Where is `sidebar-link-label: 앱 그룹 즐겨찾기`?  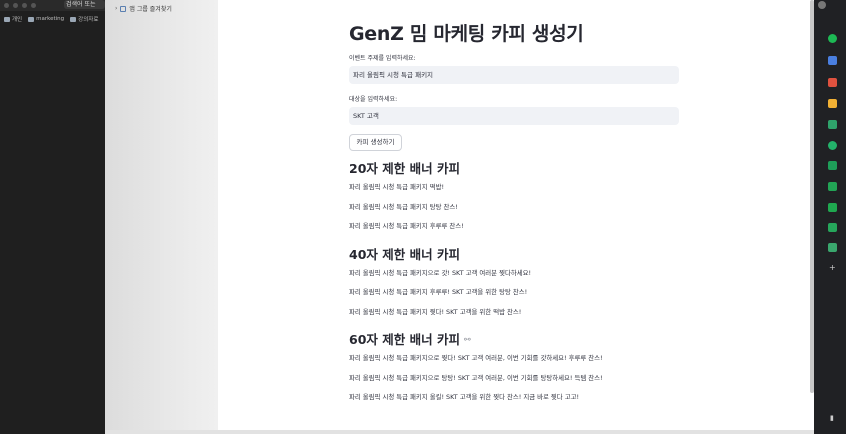 sidebar-link-label: 앱 그룹 즐겨찾기 is located at coordinates (150, 9).